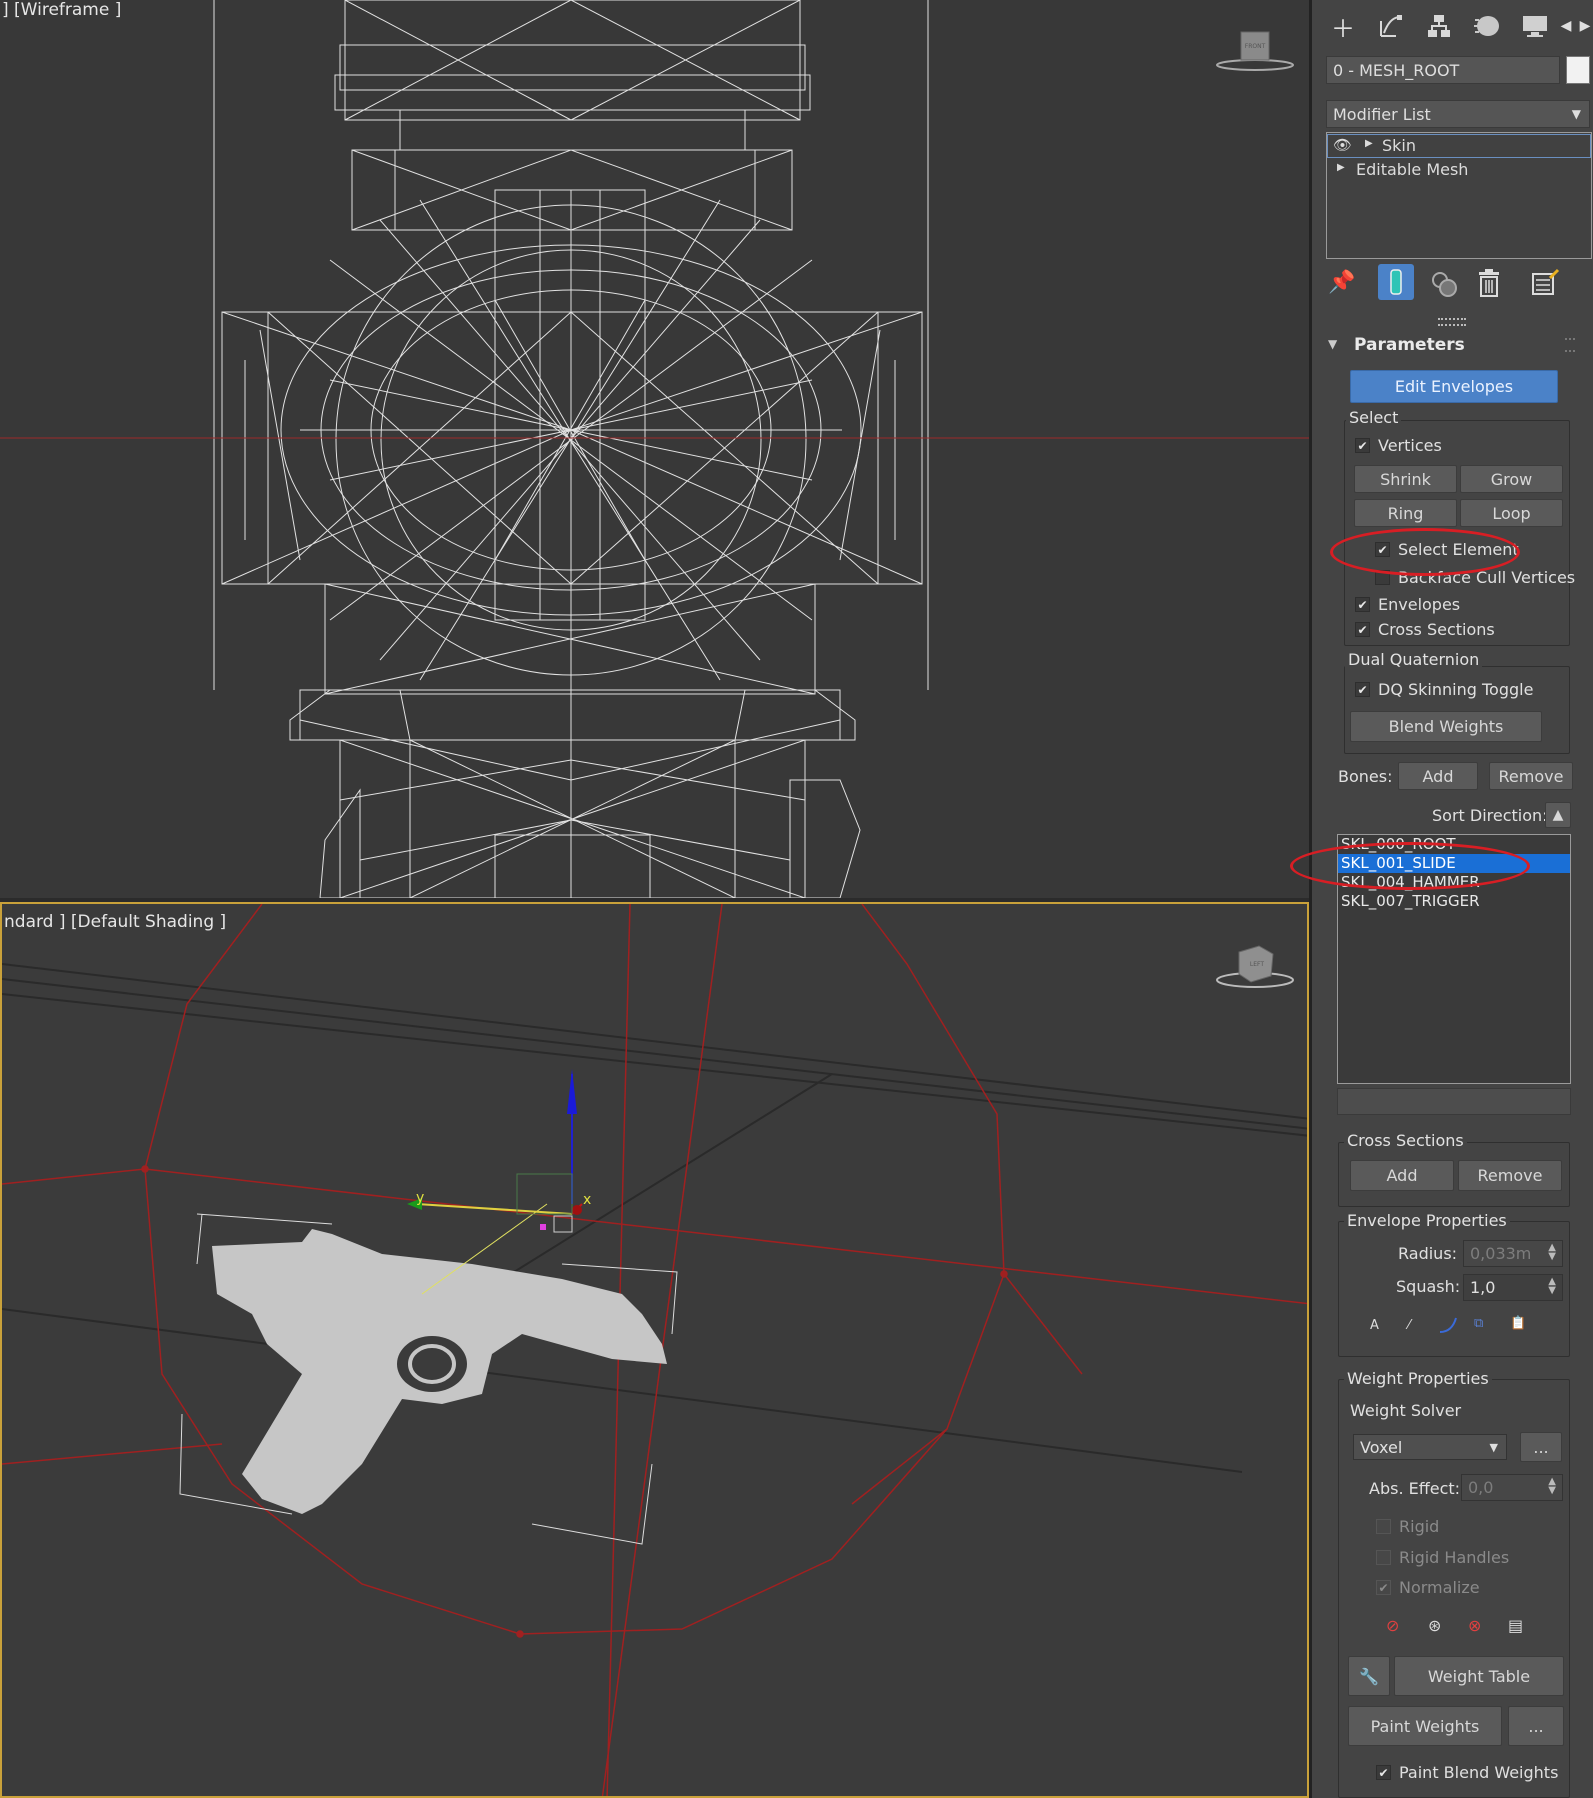  What do you see at coordinates (1257, 964) in the screenshot?
I see `viewcube-label: LEFT` at bounding box center [1257, 964].